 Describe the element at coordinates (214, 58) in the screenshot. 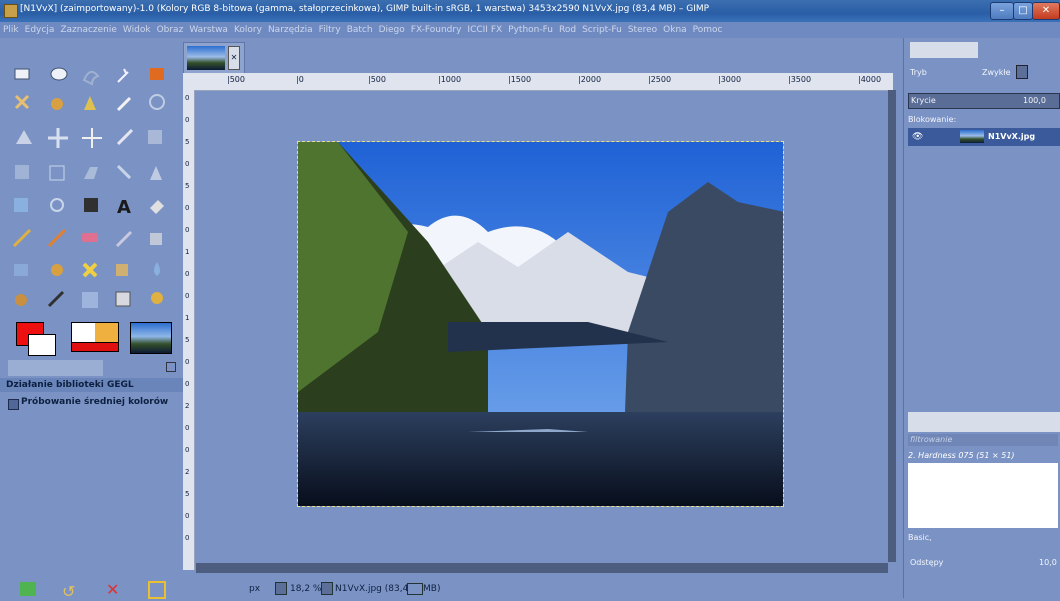

I see `image-tab: ✕` at that location.